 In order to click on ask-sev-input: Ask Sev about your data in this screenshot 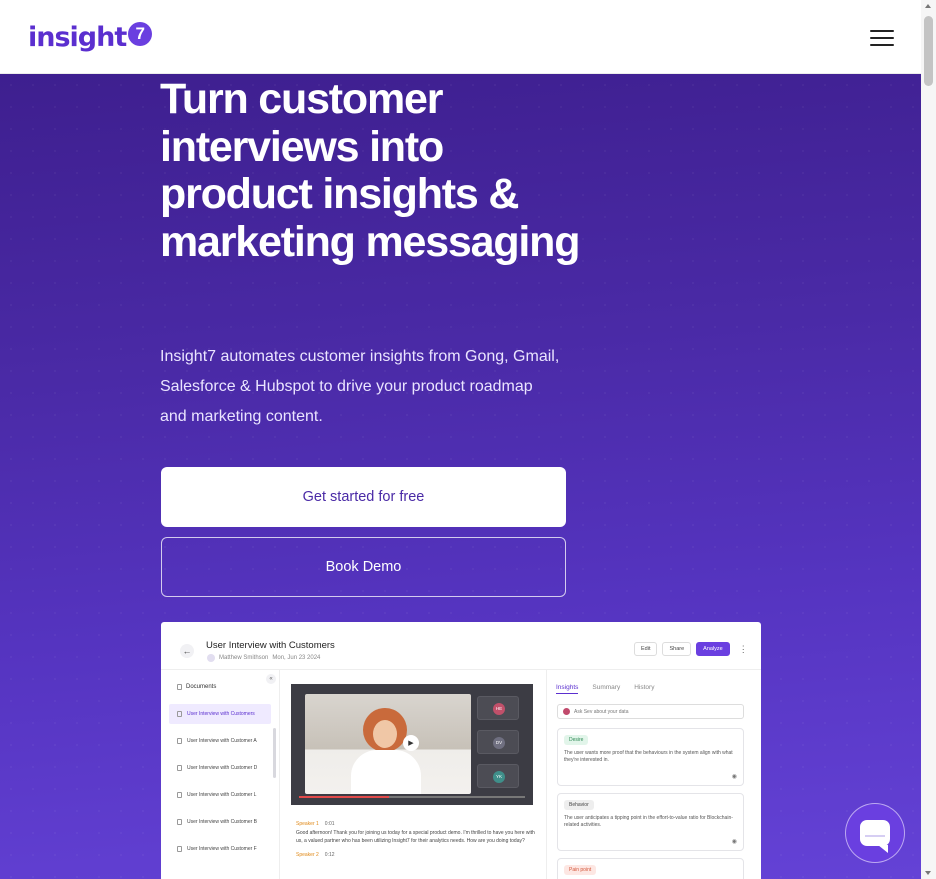, I will do `click(650, 711)`.